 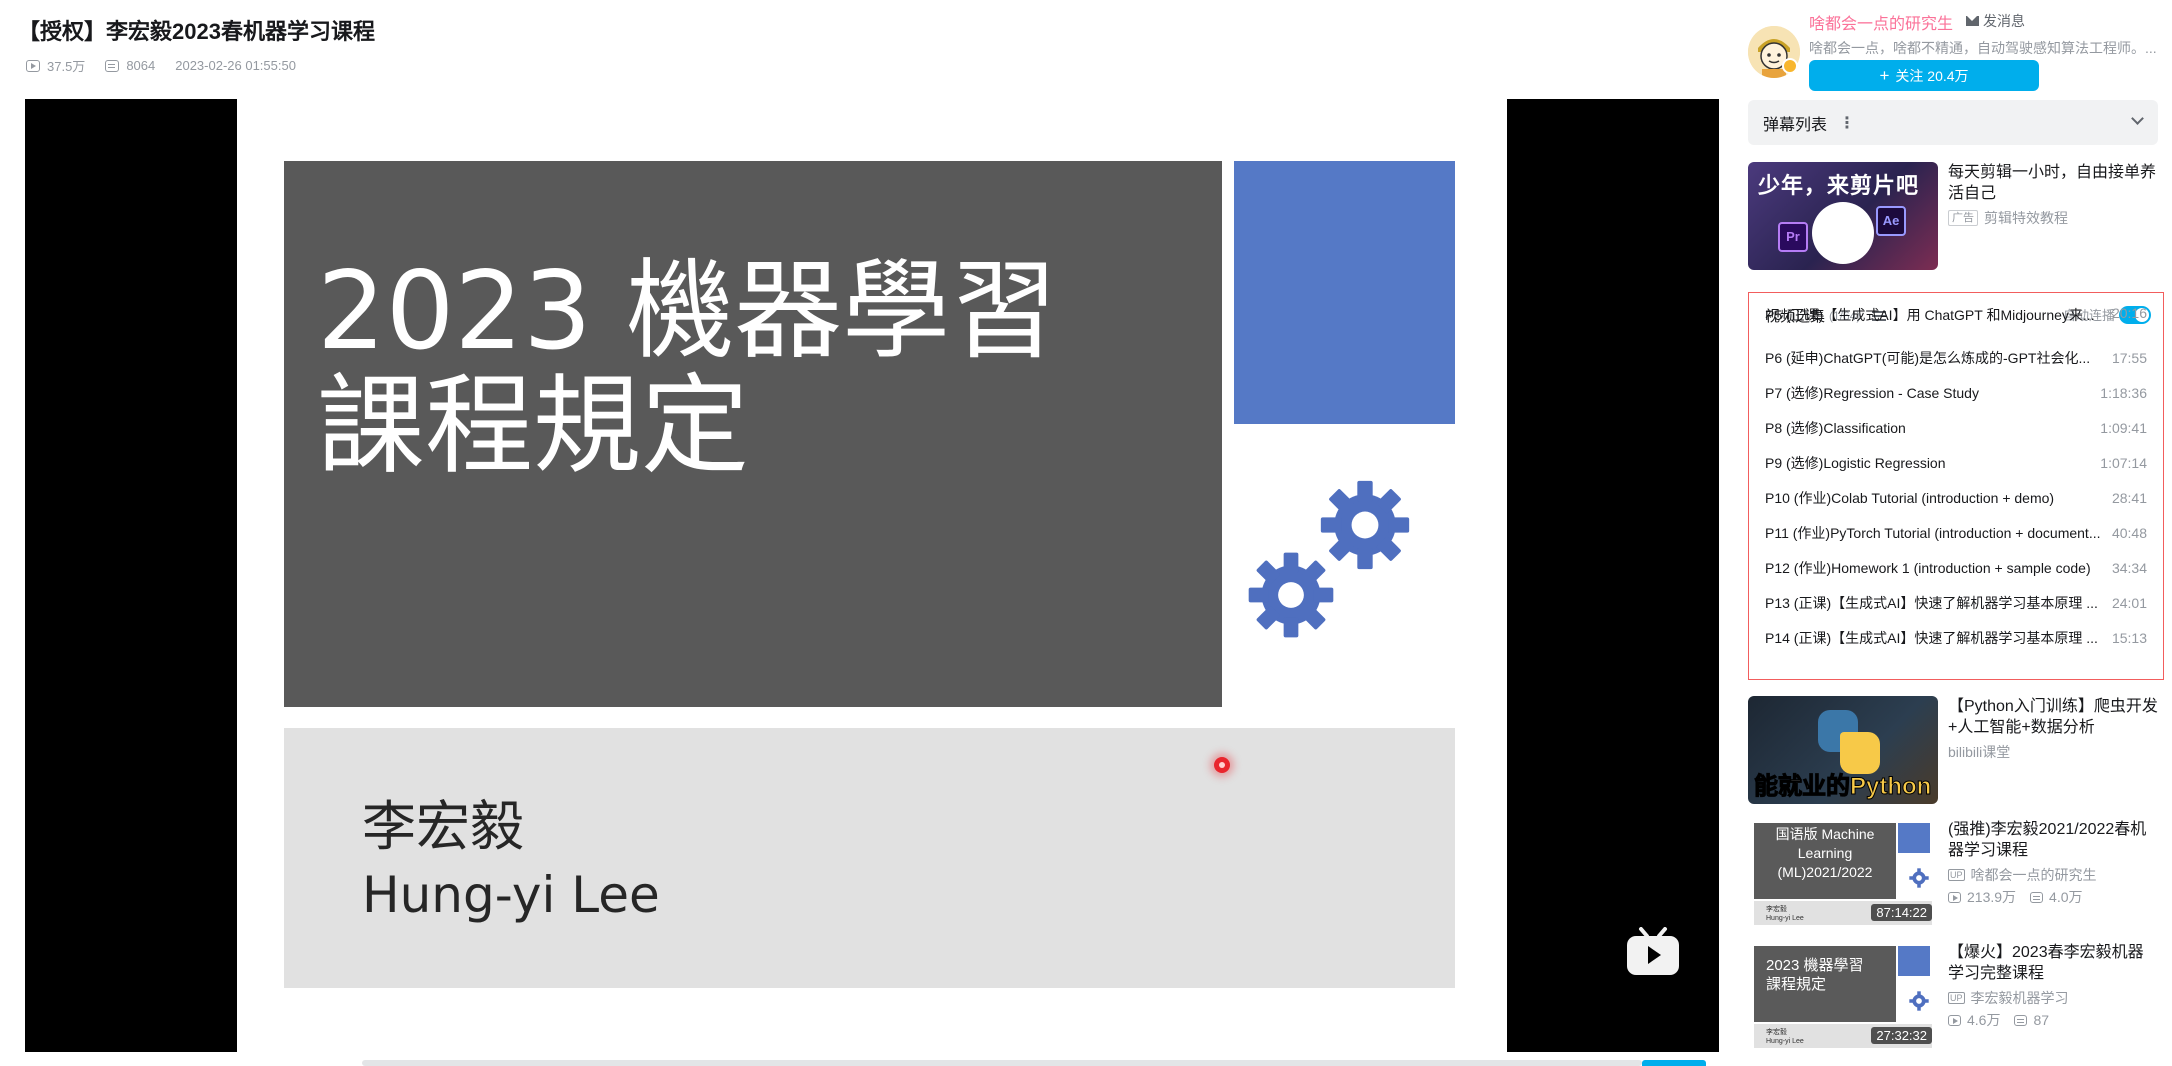 What do you see at coordinates (2129, 313) in the screenshot?
I see `playlist-item-duration: 20:16` at bounding box center [2129, 313].